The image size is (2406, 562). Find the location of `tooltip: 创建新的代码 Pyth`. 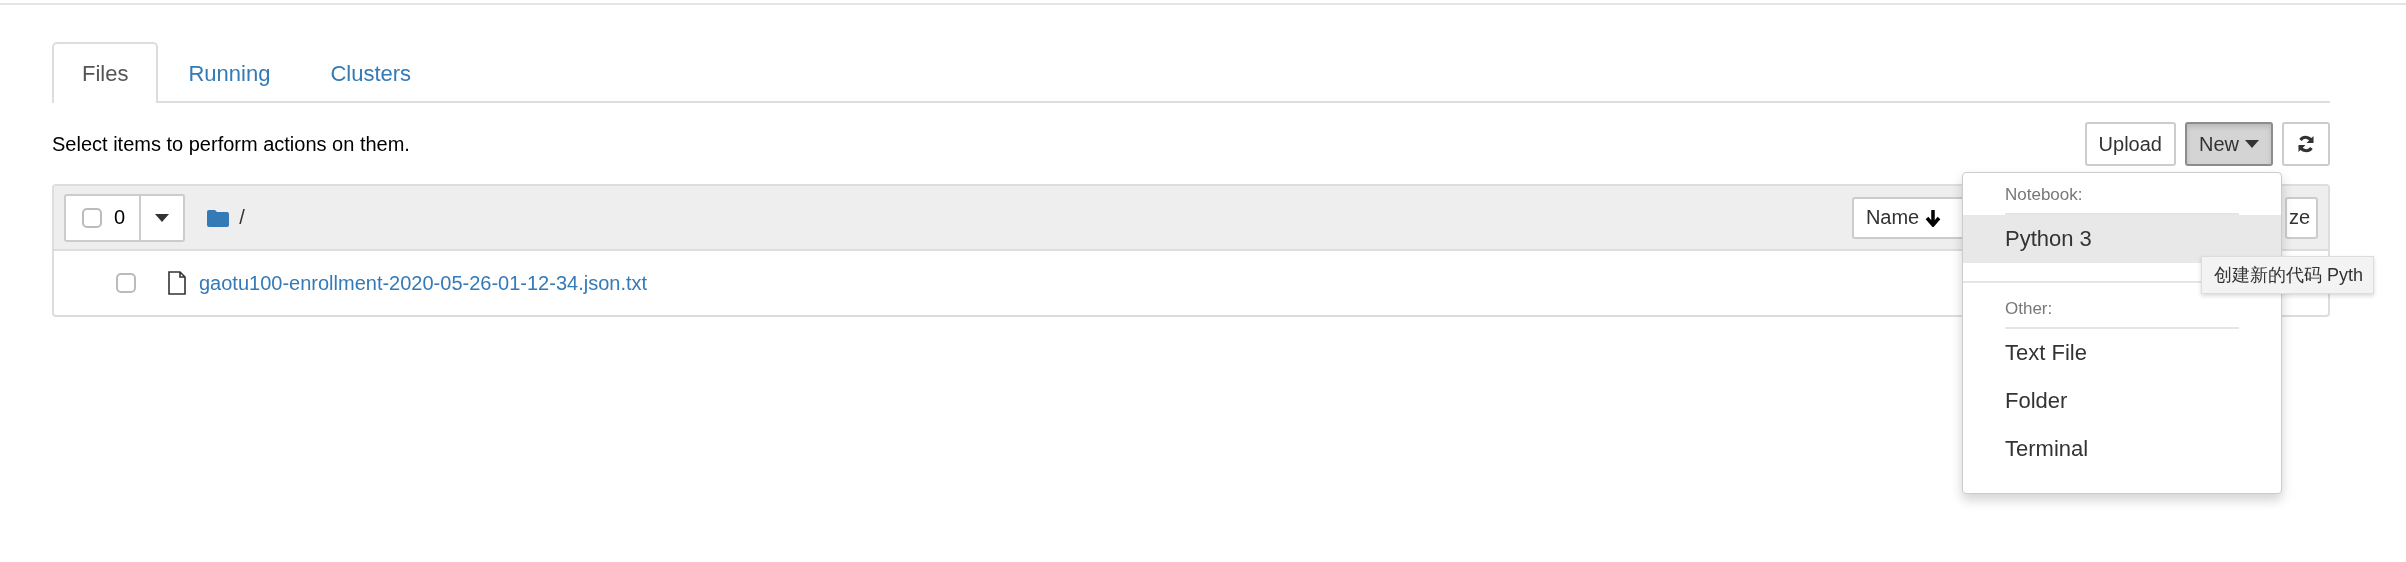

tooltip: 创建新的代码 Pyth is located at coordinates (2288, 275).